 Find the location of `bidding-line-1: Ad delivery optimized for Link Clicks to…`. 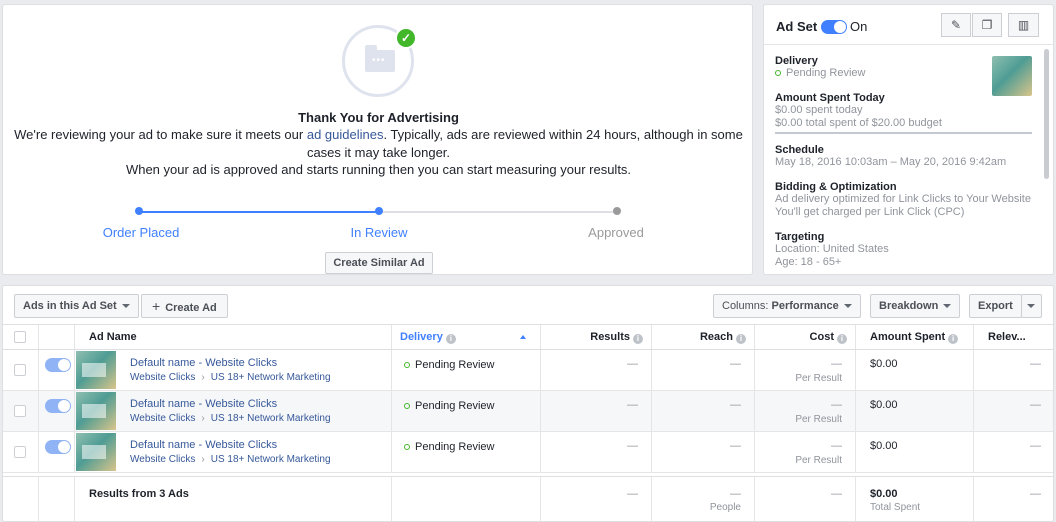

bidding-line-1: Ad delivery optimized for Link Clicks to… is located at coordinates (903, 199).